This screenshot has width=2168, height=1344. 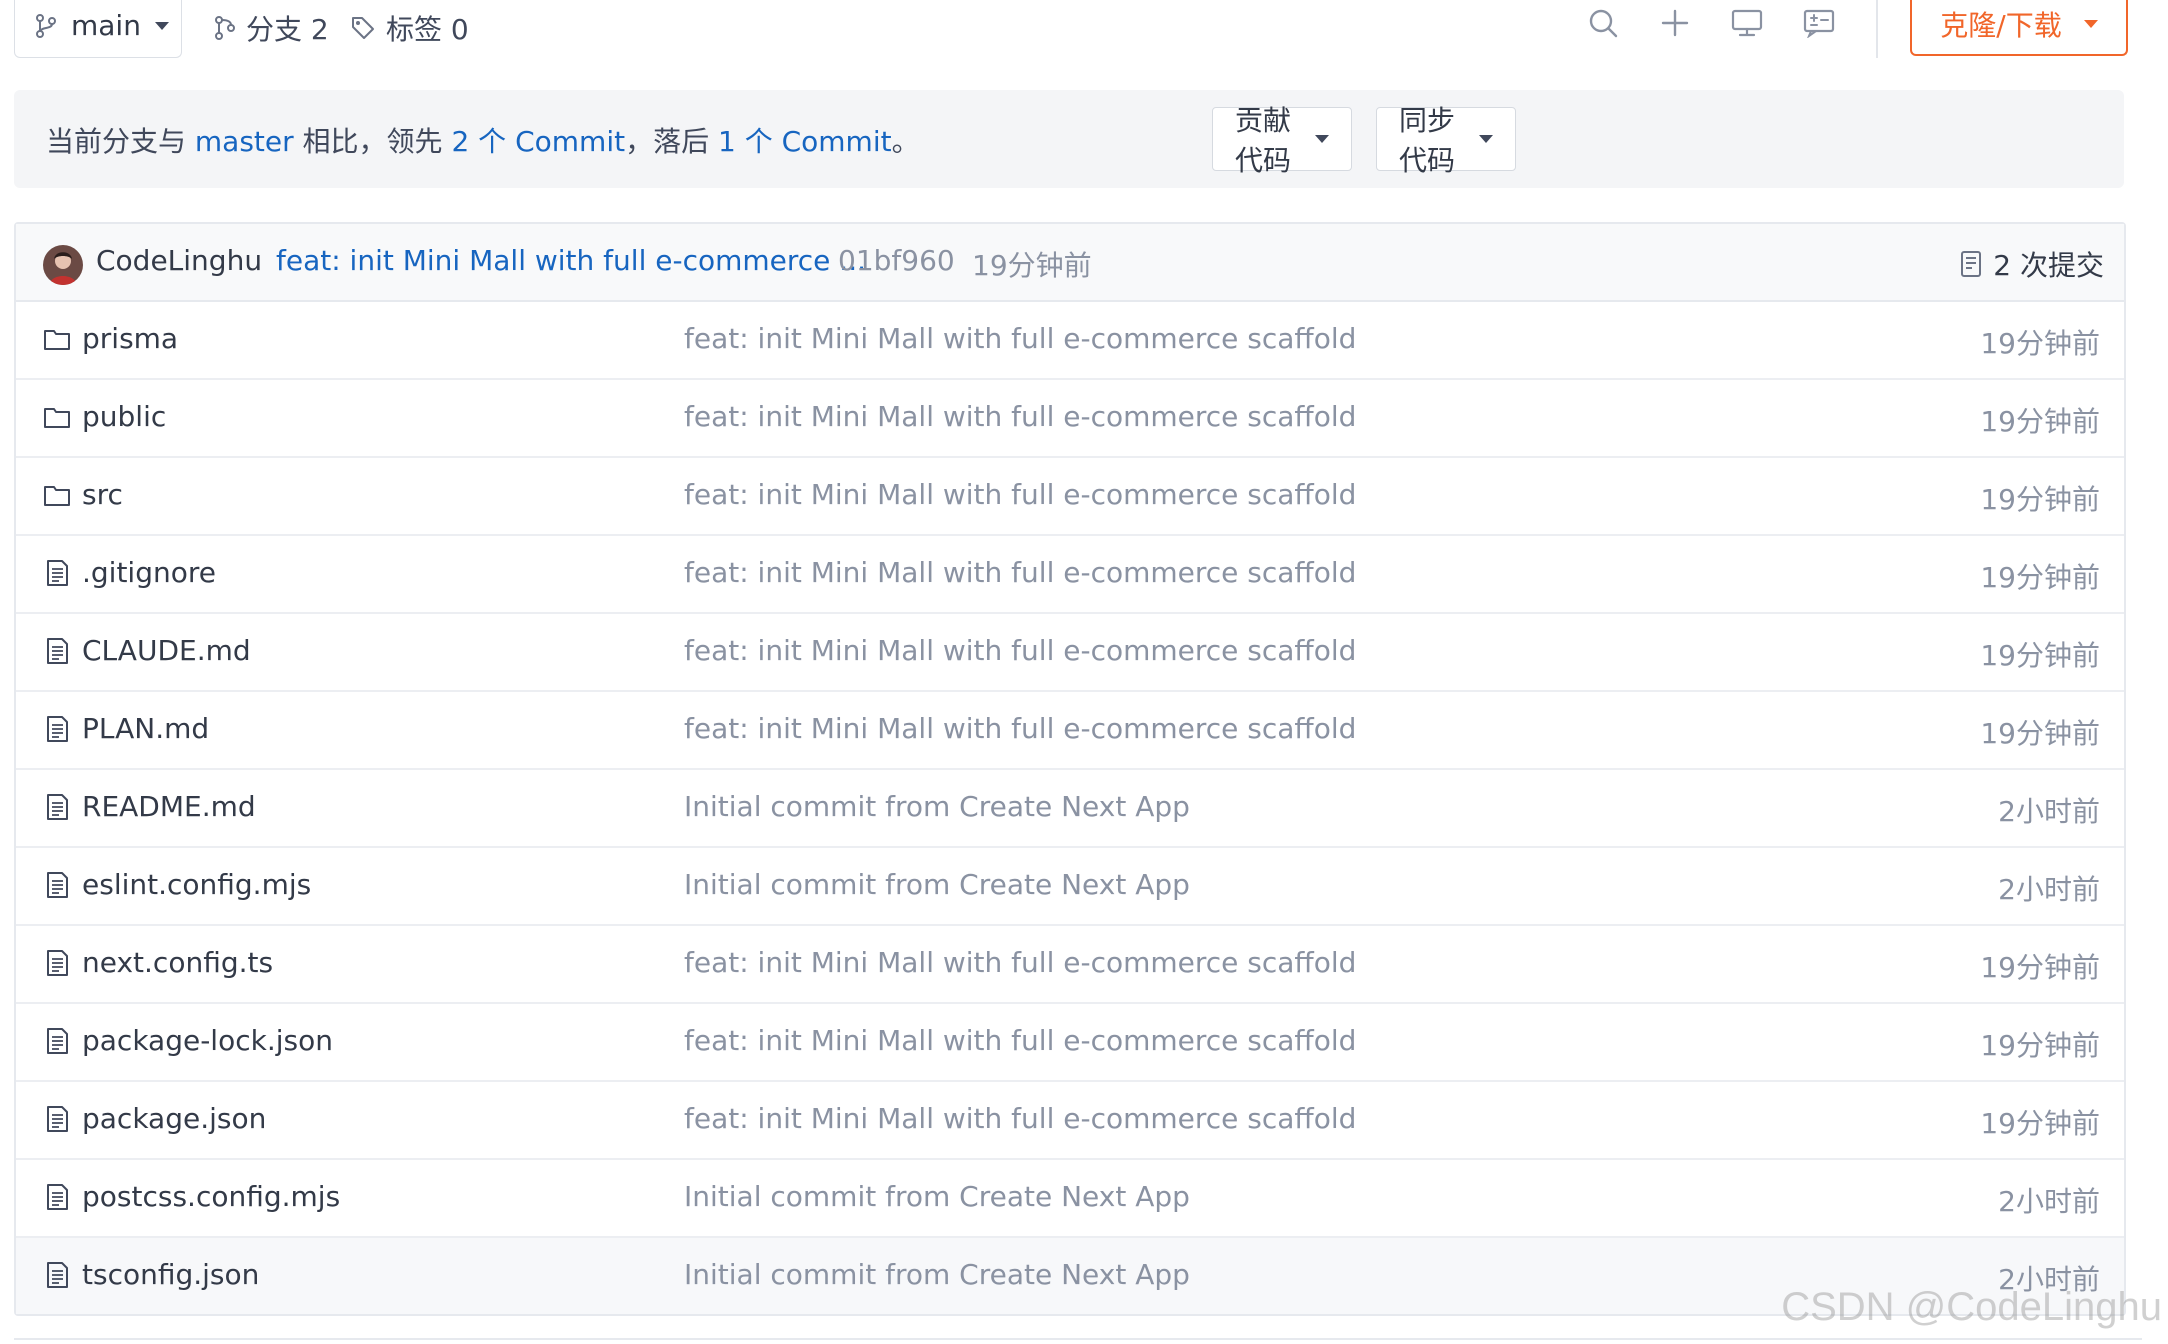 What do you see at coordinates (1032, 265) in the screenshot?
I see `commit-time: 19分钟前` at bounding box center [1032, 265].